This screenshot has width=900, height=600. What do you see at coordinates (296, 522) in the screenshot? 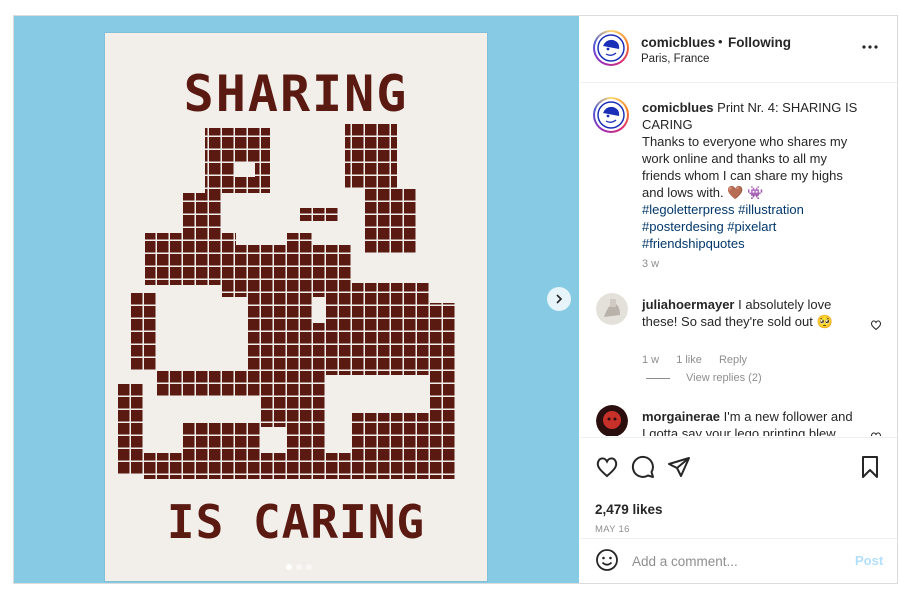
I see `poster-title-bottom: IS CARING` at bounding box center [296, 522].